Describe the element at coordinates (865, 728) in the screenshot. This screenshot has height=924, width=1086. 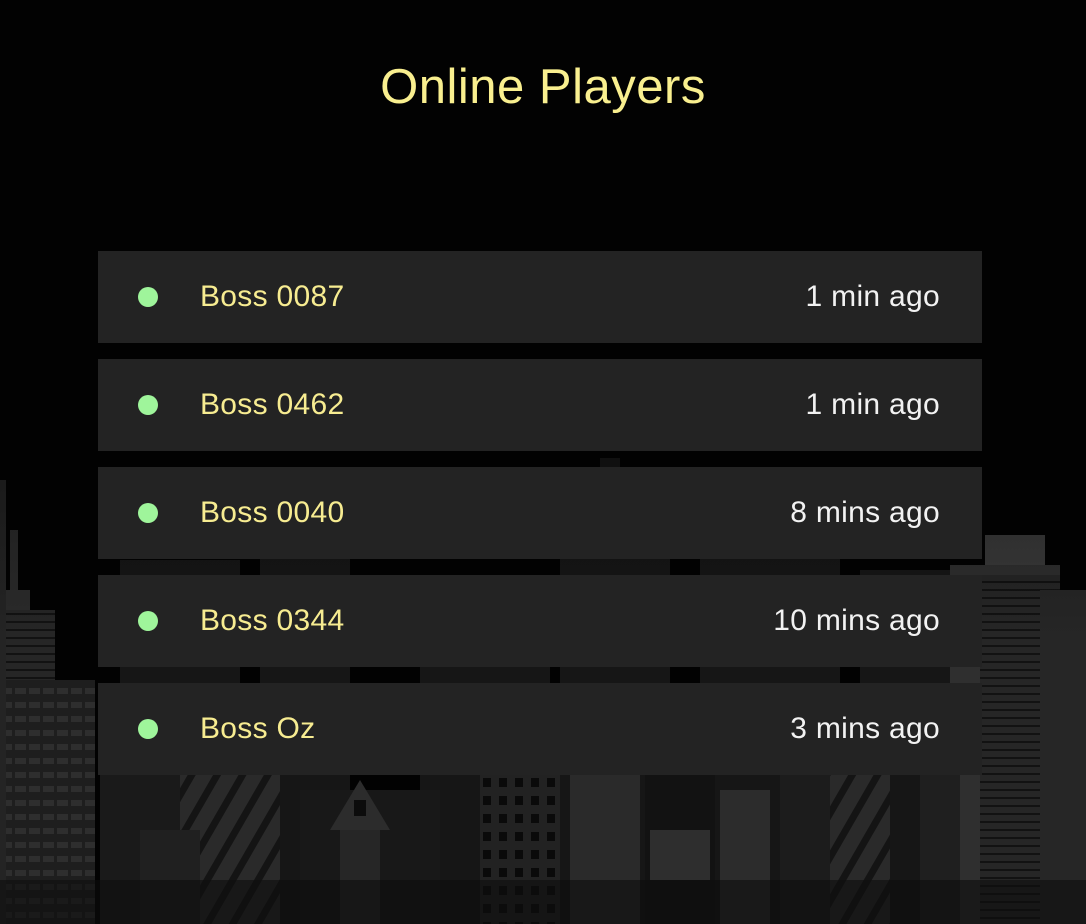
I see `last-seen-time: 3 mins ago` at that location.